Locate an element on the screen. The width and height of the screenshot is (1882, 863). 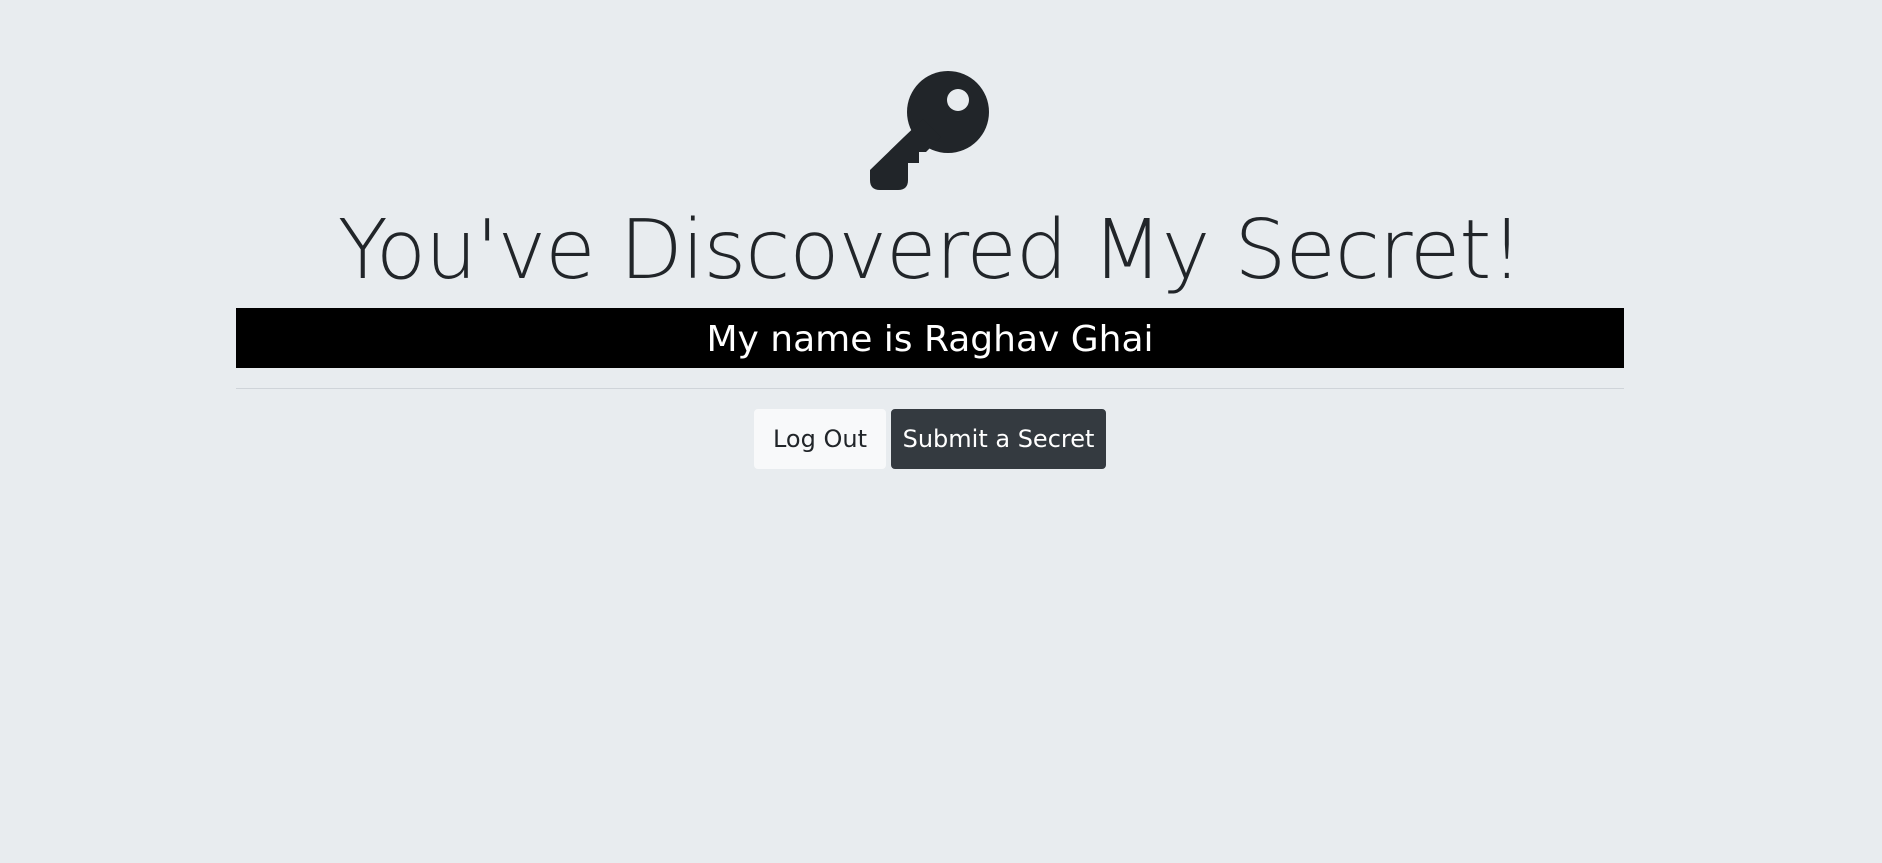
divider is located at coordinates (930, 388).